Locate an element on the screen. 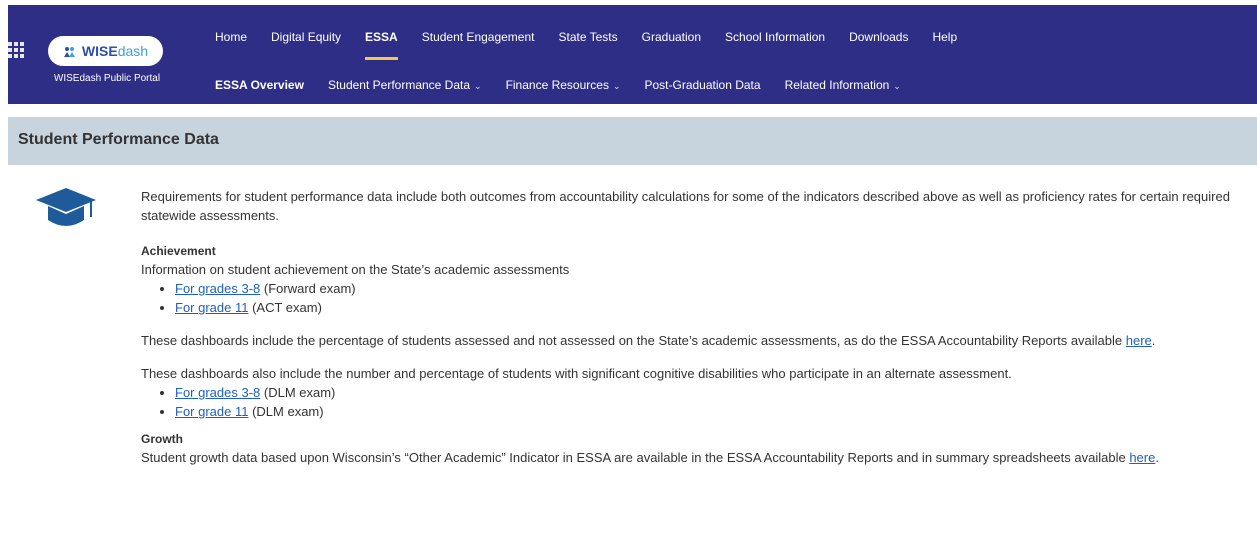  wisedash-logo: WISE dash is located at coordinates (105, 51).